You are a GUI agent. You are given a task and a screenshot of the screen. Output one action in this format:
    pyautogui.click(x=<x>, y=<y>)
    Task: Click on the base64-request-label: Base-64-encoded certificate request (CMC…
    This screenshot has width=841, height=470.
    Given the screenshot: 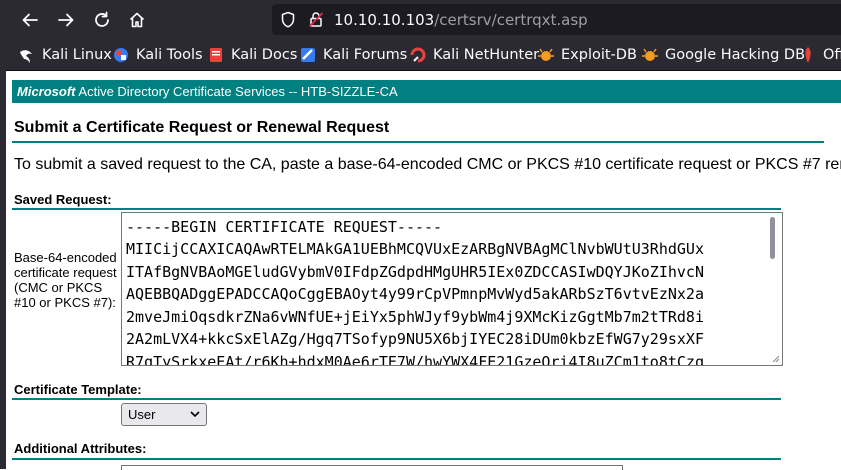 What is the action you would take?
    pyautogui.click(x=65, y=280)
    